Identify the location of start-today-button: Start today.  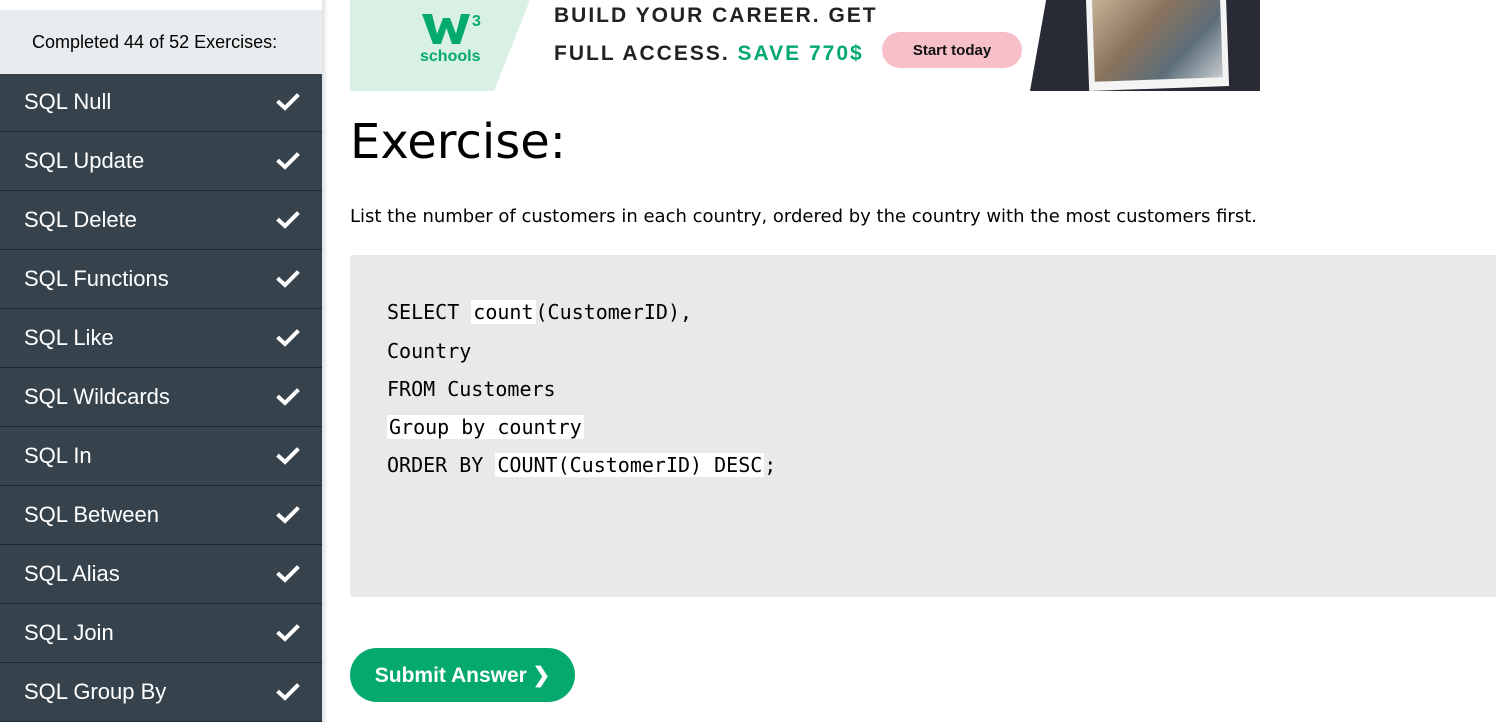
(952, 50).